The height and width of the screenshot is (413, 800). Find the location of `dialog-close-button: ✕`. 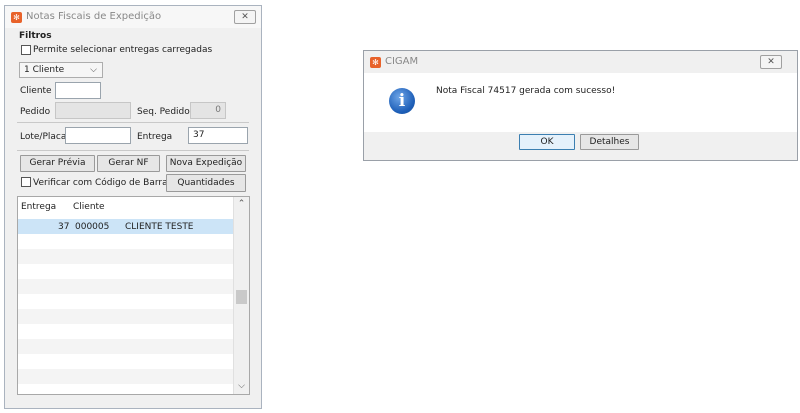

dialog-close-button: ✕ is located at coordinates (771, 62).